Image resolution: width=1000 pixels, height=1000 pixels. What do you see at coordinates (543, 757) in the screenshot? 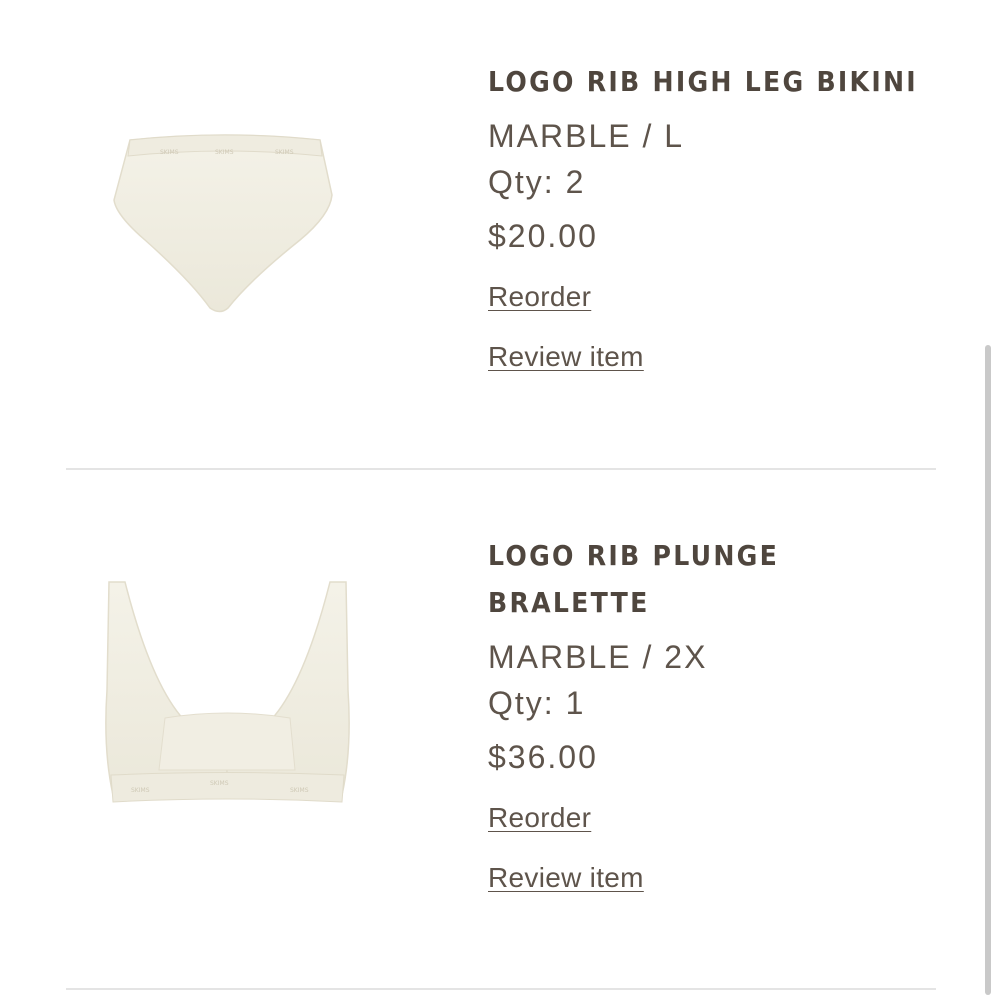
I see `product-price: $36.00` at bounding box center [543, 757].